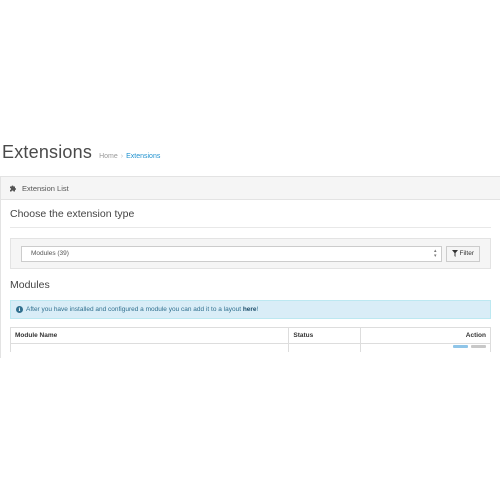  I want to click on table-row, so click(250, 347).